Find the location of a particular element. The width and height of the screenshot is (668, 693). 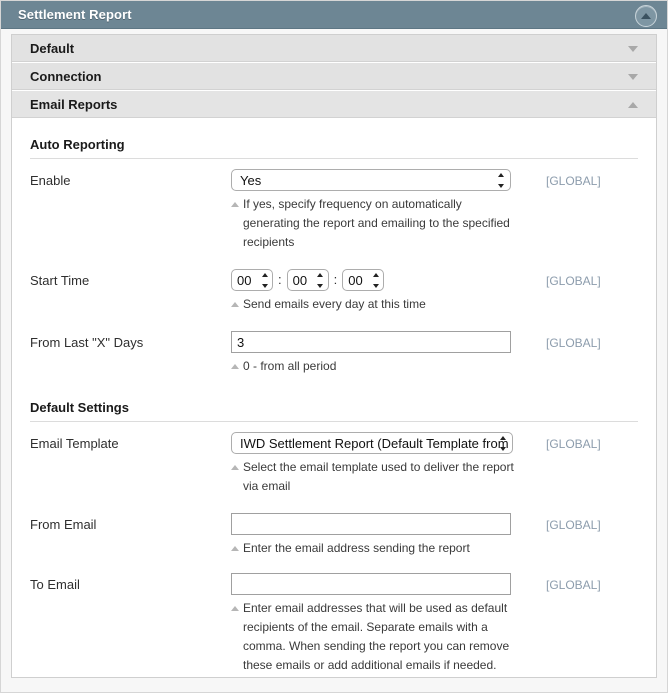

scope-label-email-template: [GLOBAL] is located at coordinates (573, 444).